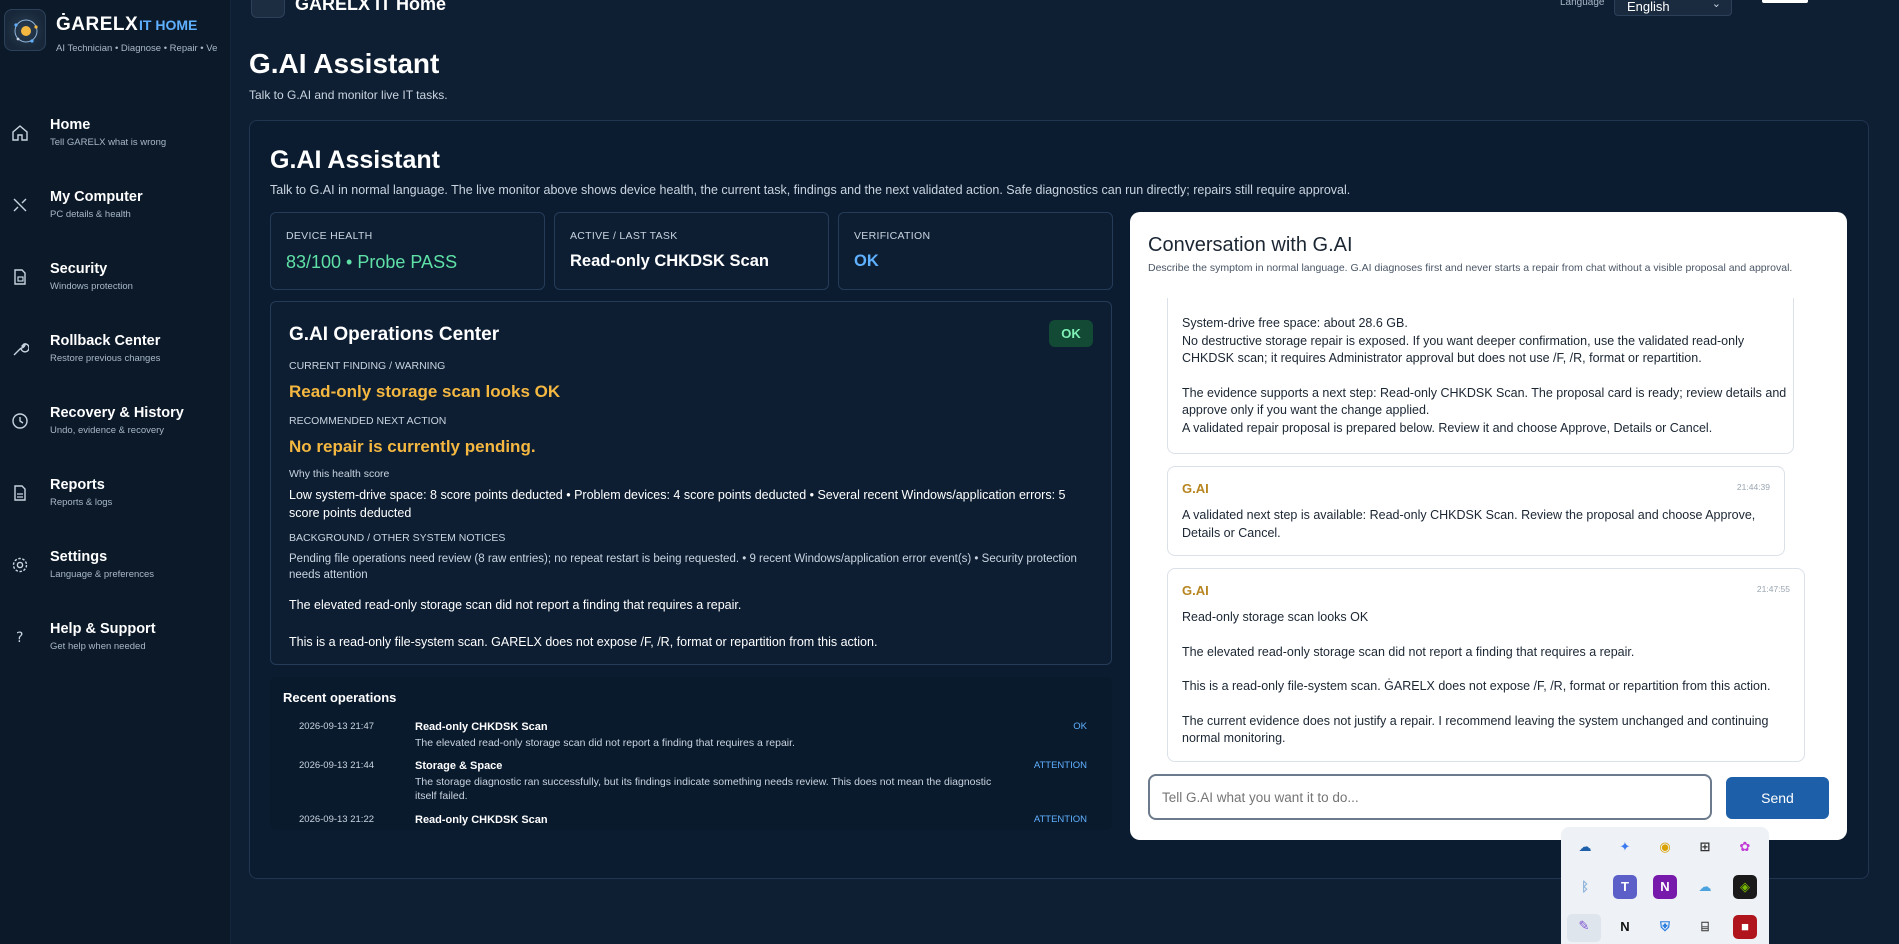  I want to click on copilot-app-icon: ✿, so click(1745, 847).